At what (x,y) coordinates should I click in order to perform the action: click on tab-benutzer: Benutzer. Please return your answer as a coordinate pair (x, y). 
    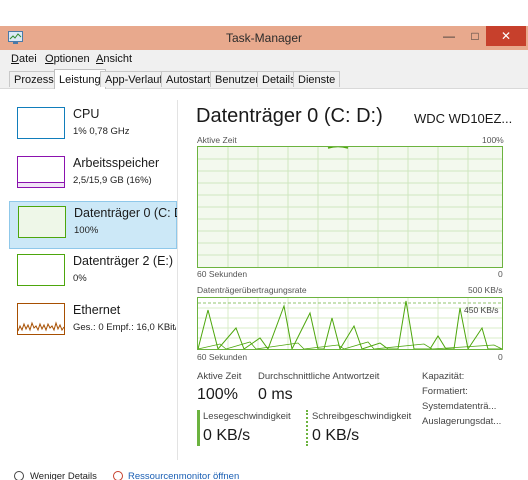
    Looking at the image, I should click on (237, 79).